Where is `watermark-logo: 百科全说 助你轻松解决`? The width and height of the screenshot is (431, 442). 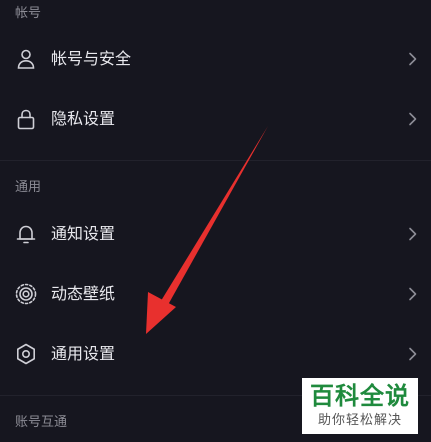 watermark-logo: 百科全说 助你轻松解决 is located at coordinates (360, 406).